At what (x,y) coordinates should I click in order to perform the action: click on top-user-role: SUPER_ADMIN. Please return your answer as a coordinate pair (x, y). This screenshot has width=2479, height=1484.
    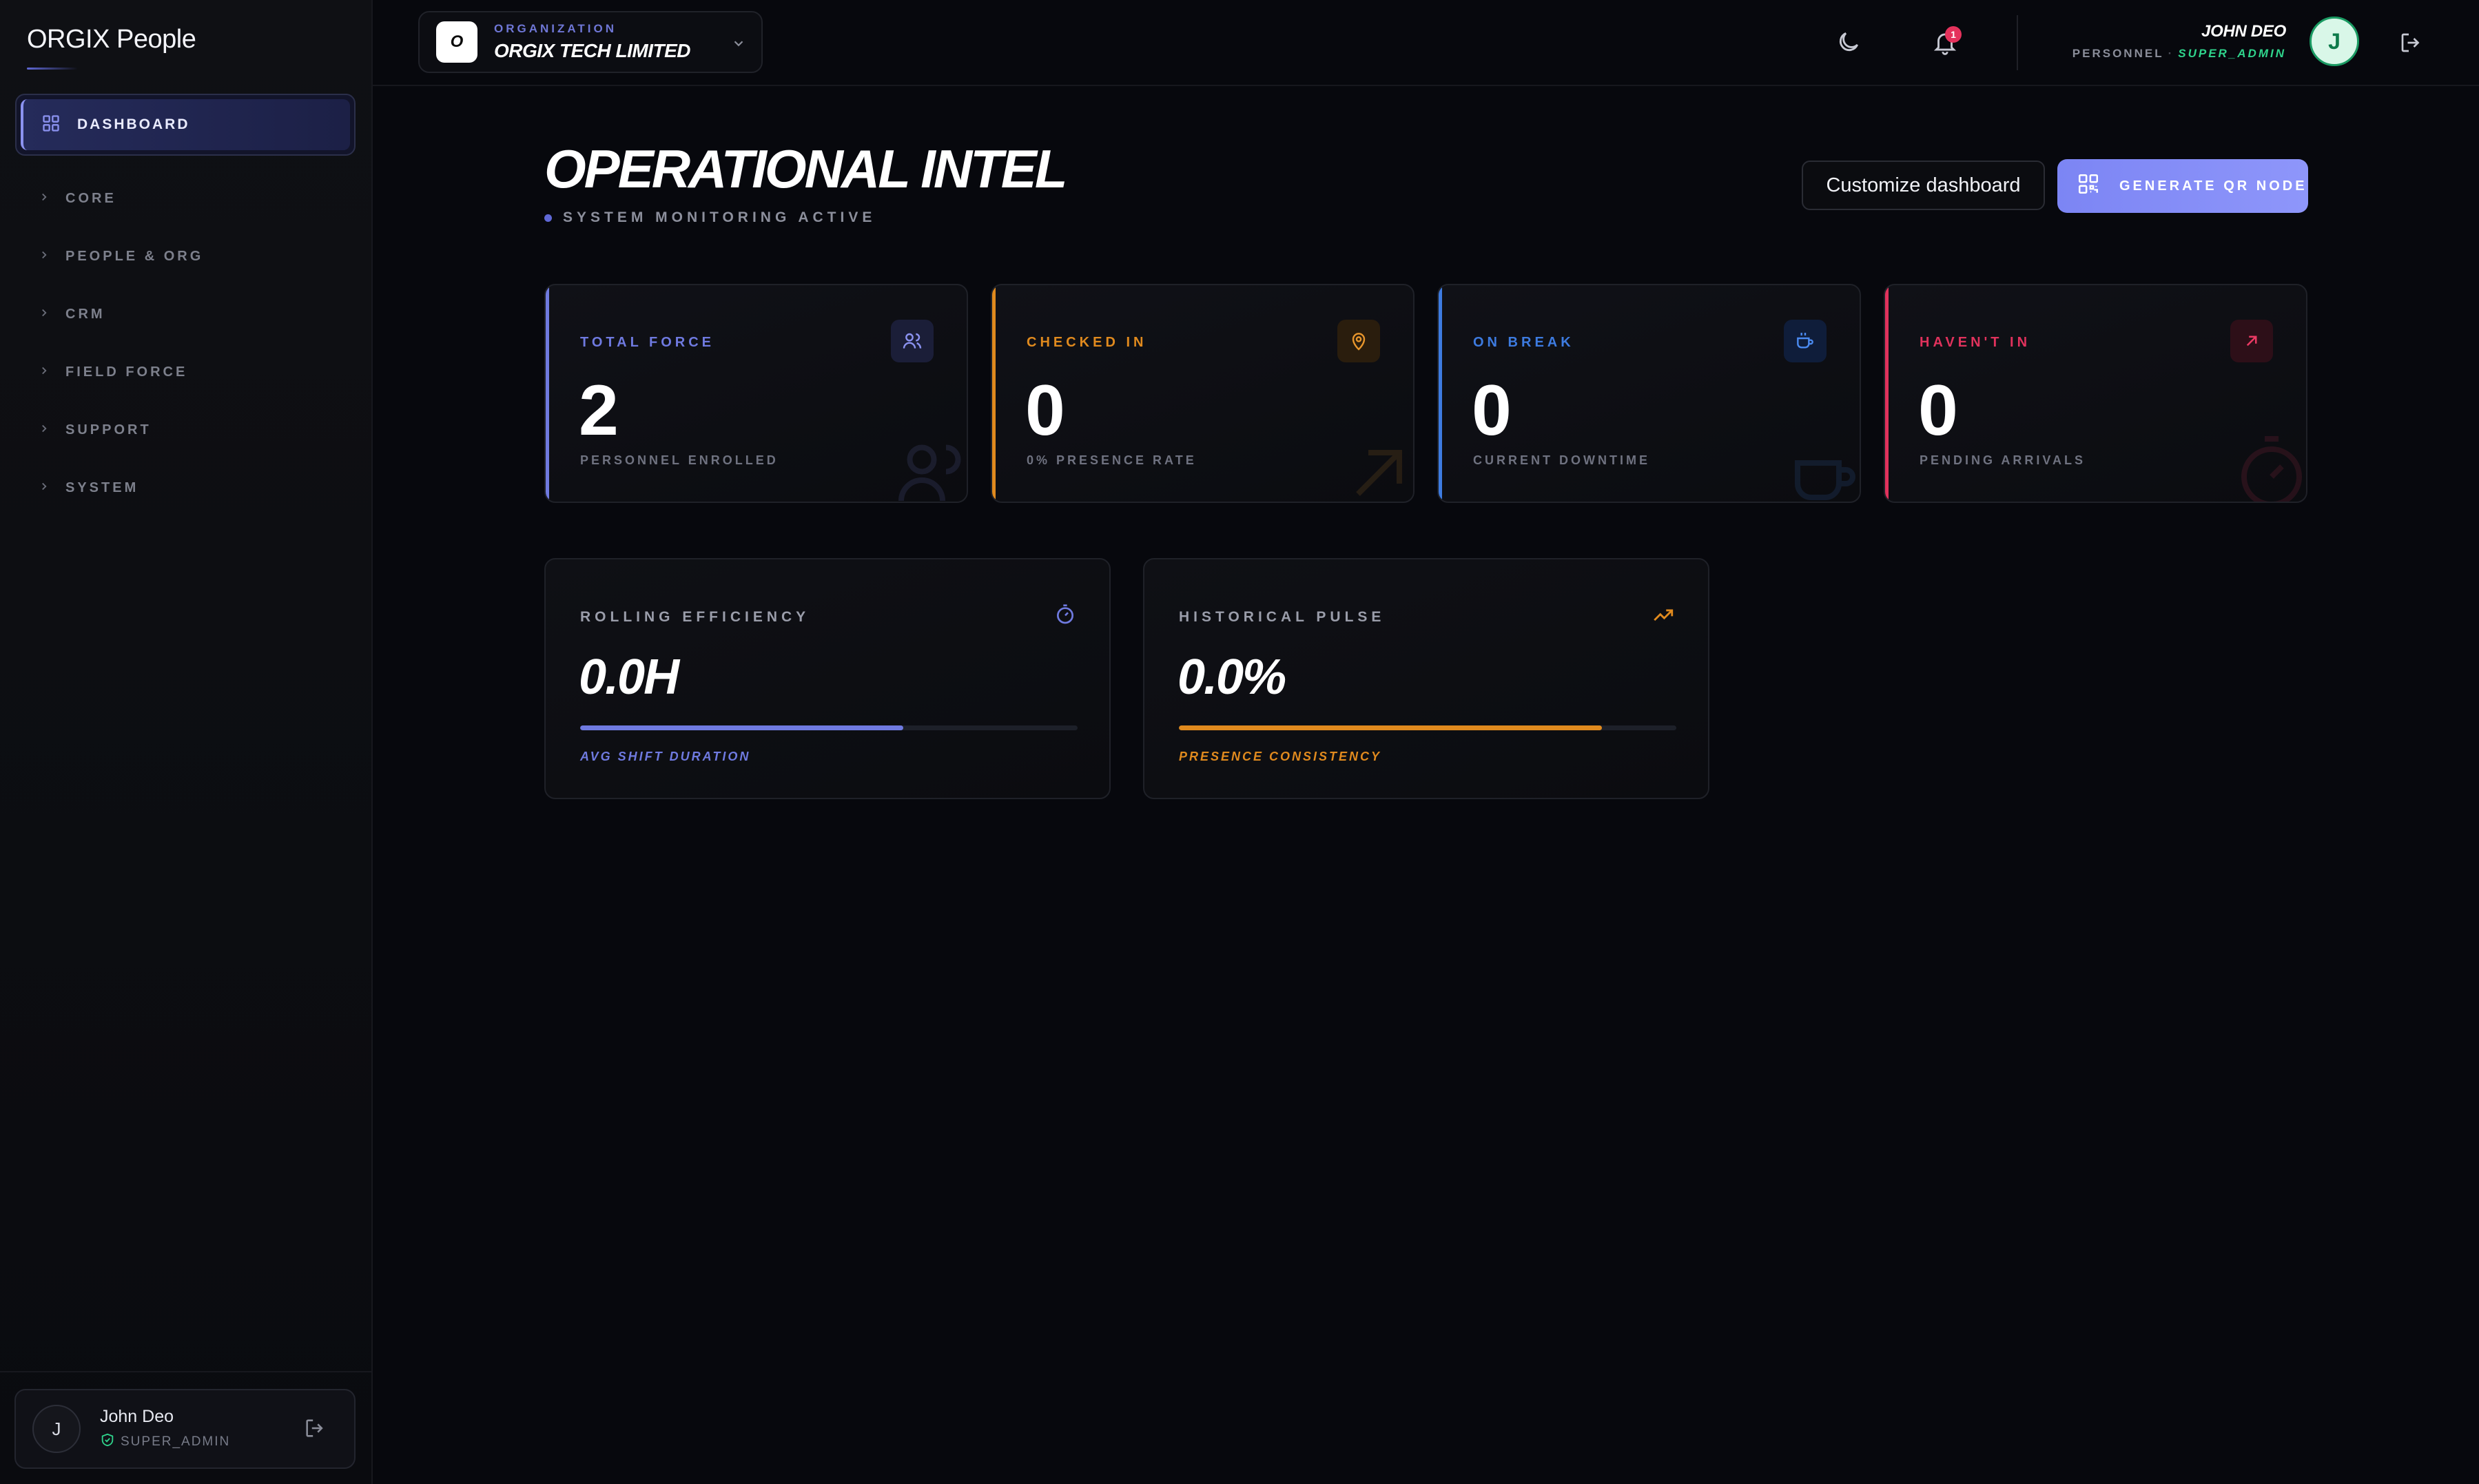
    Looking at the image, I should click on (2232, 53).